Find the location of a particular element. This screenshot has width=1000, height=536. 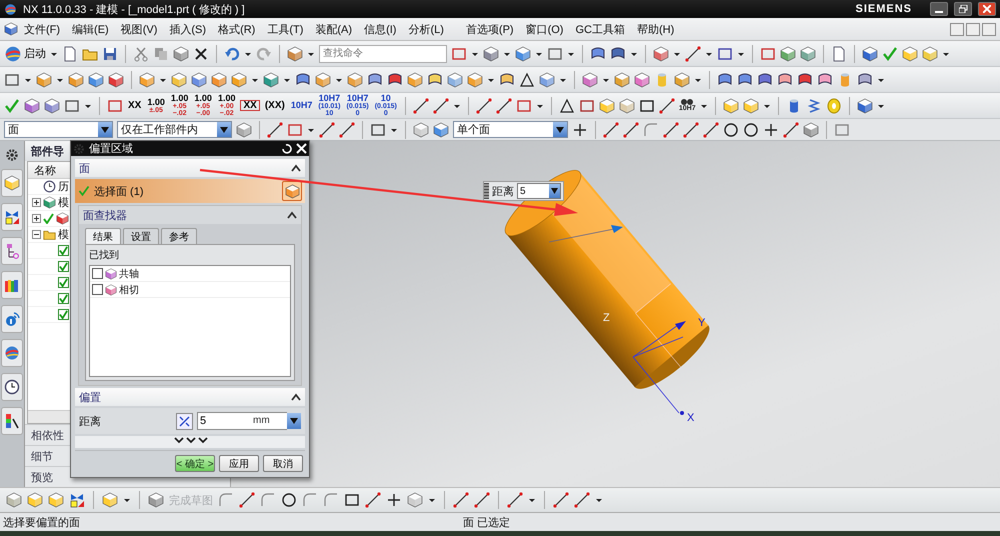

window-title: NX 11.0.0.33 - 建模 - [_model1.prt ( 修改的 ) ] is located at coordinates (134, 9).